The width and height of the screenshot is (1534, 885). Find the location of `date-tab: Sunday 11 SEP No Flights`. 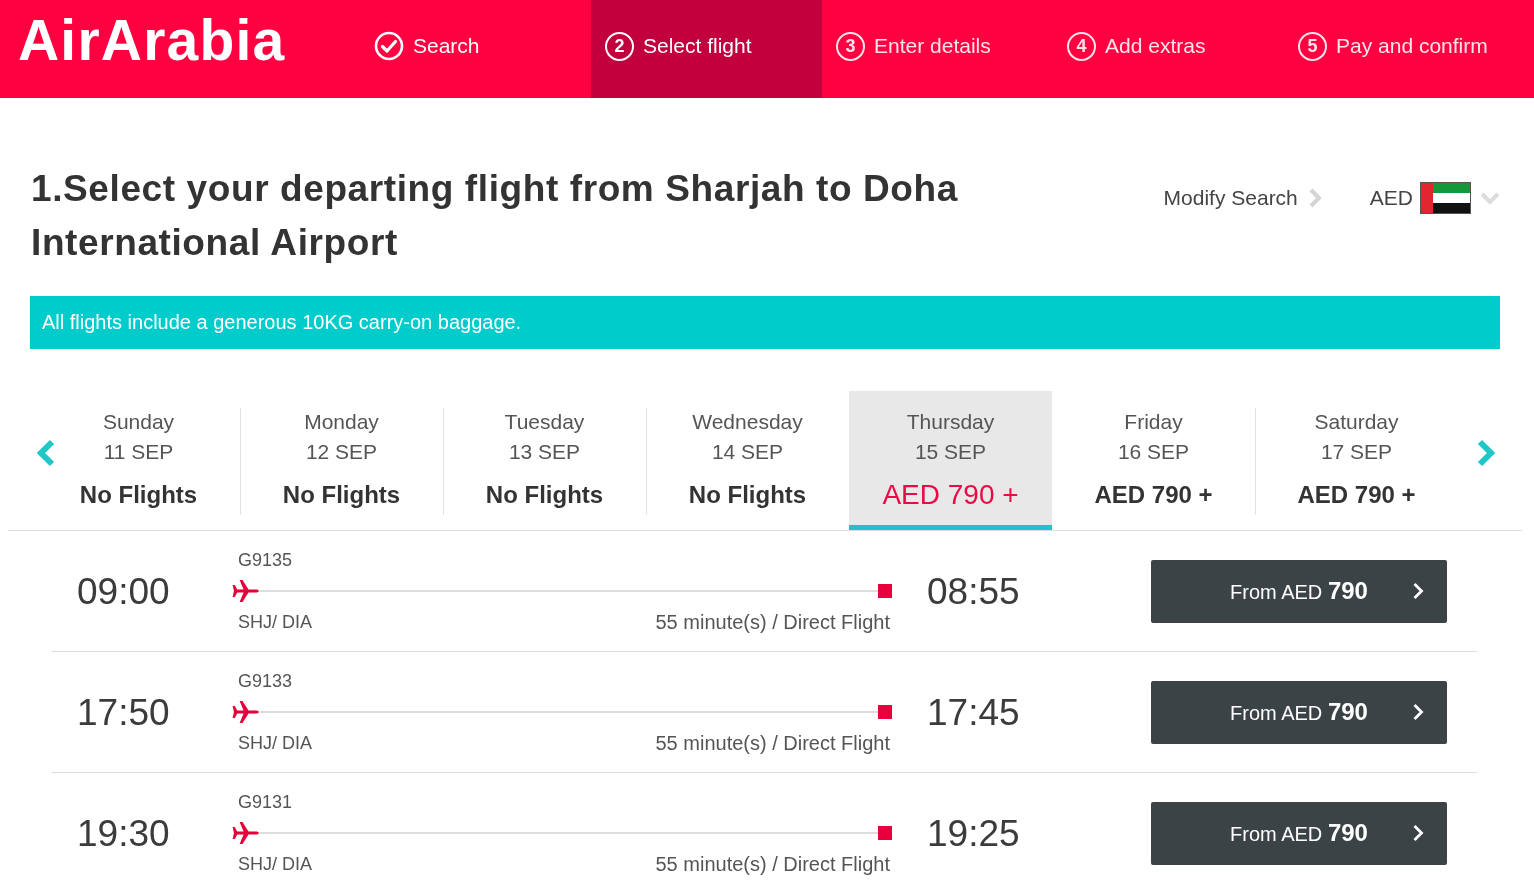

date-tab: Sunday 11 SEP No Flights is located at coordinates (138, 460).